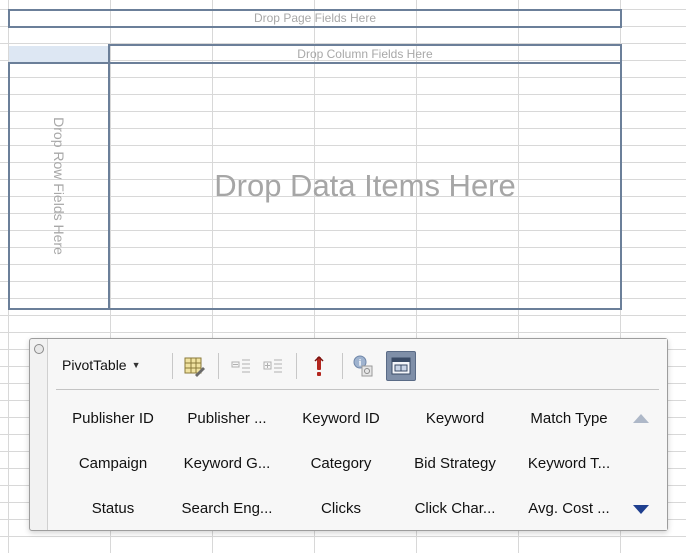  I want to click on field-keyword-id: Keyword ID, so click(341, 419).